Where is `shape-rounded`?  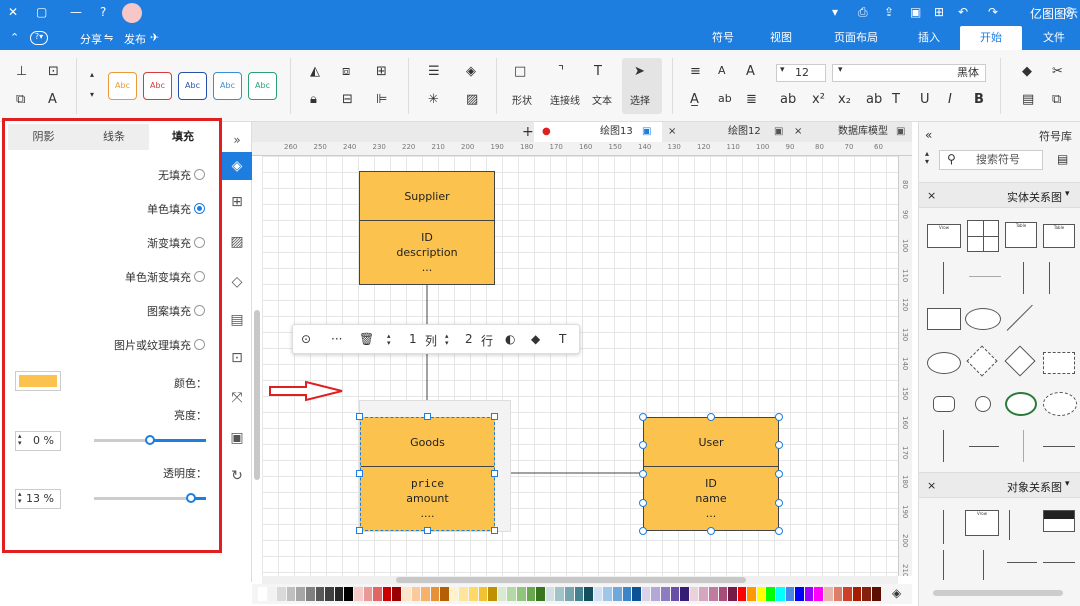 shape-rounded is located at coordinates (944, 404).